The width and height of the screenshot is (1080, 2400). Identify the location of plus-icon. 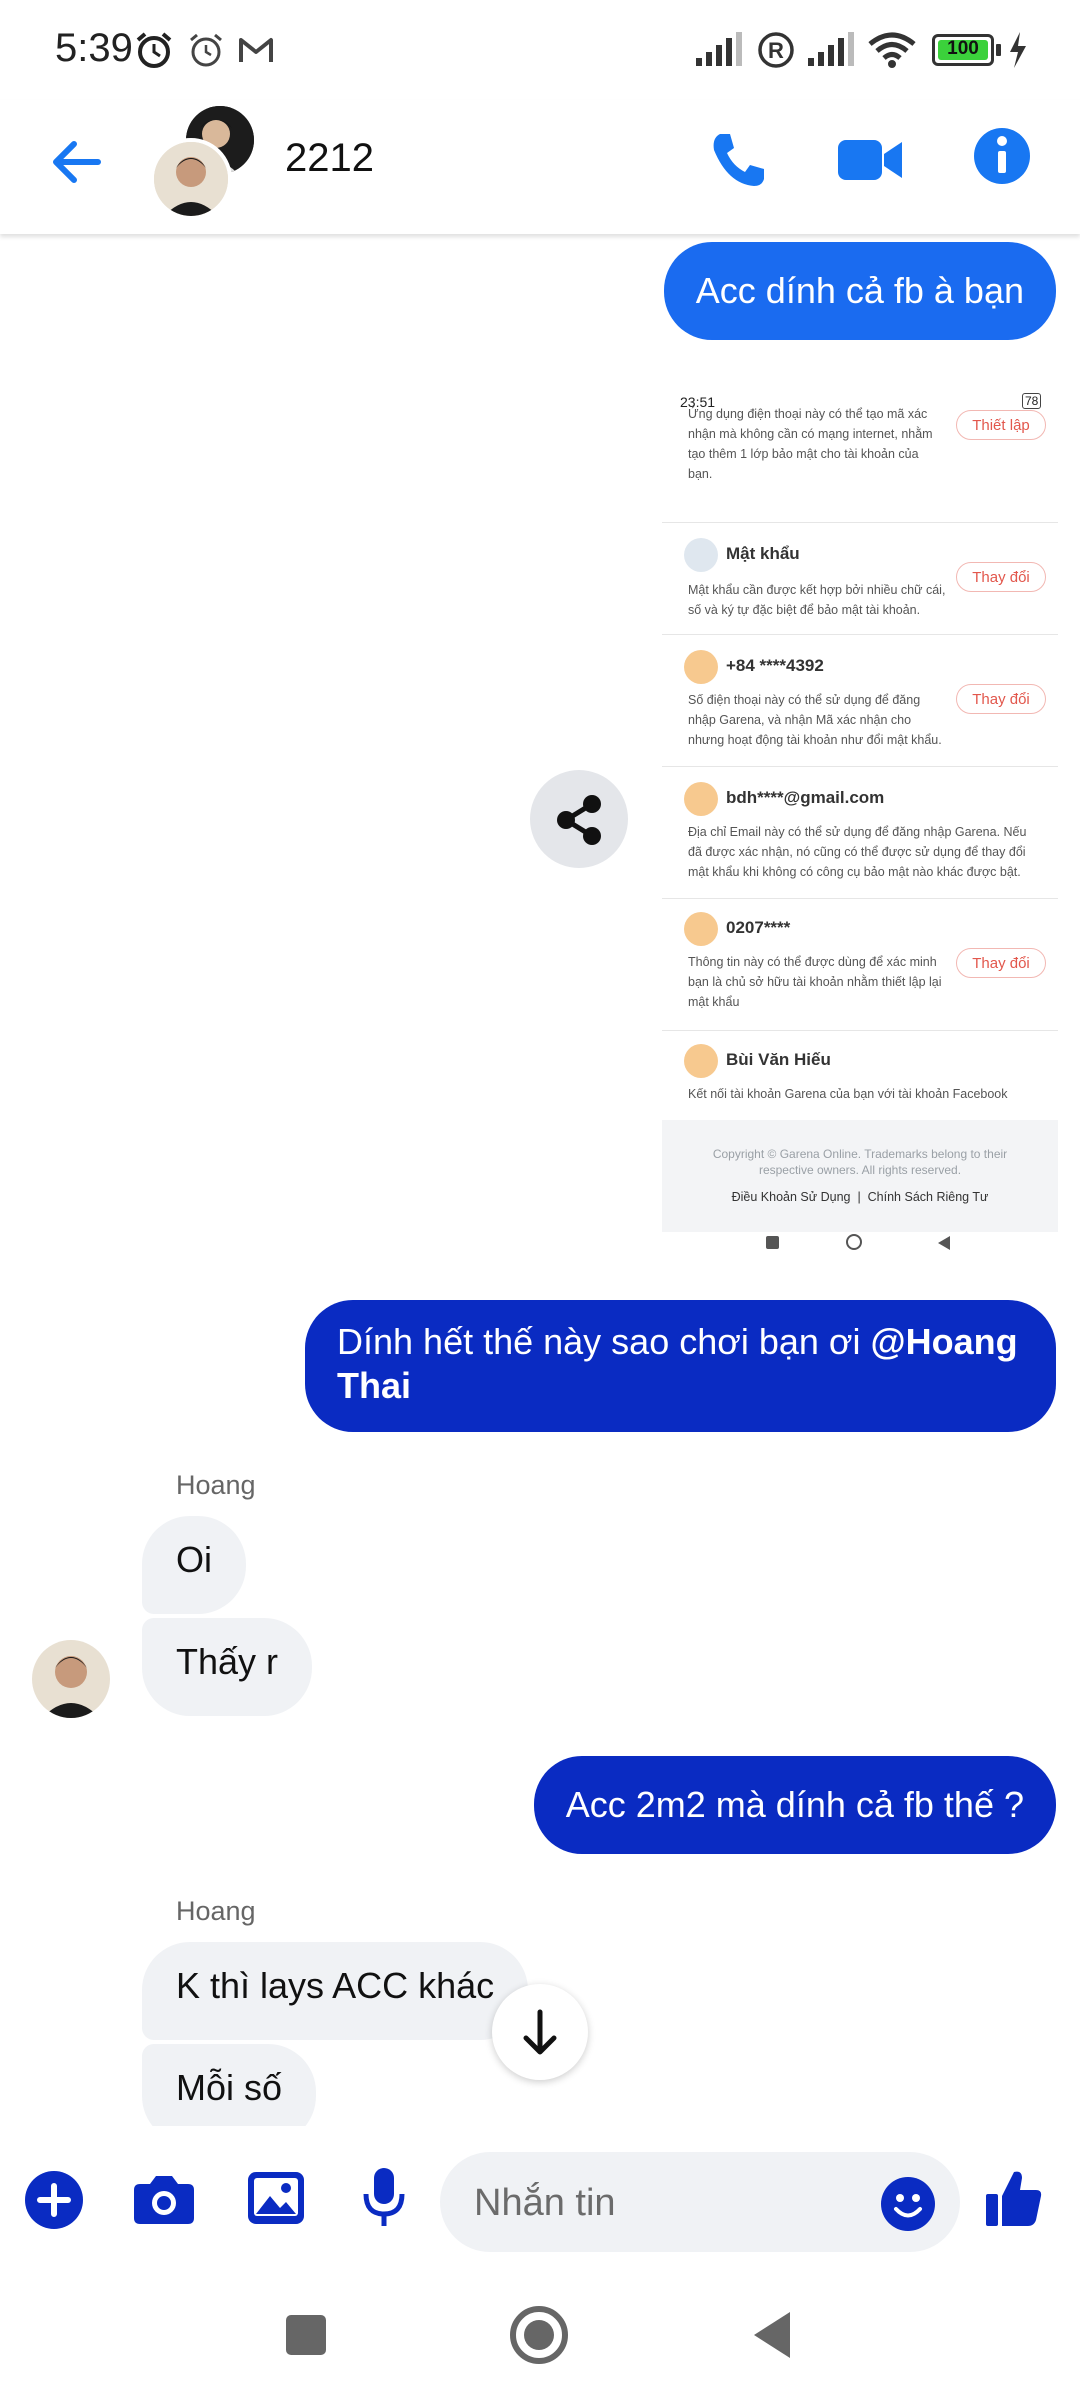
(54, 2200).